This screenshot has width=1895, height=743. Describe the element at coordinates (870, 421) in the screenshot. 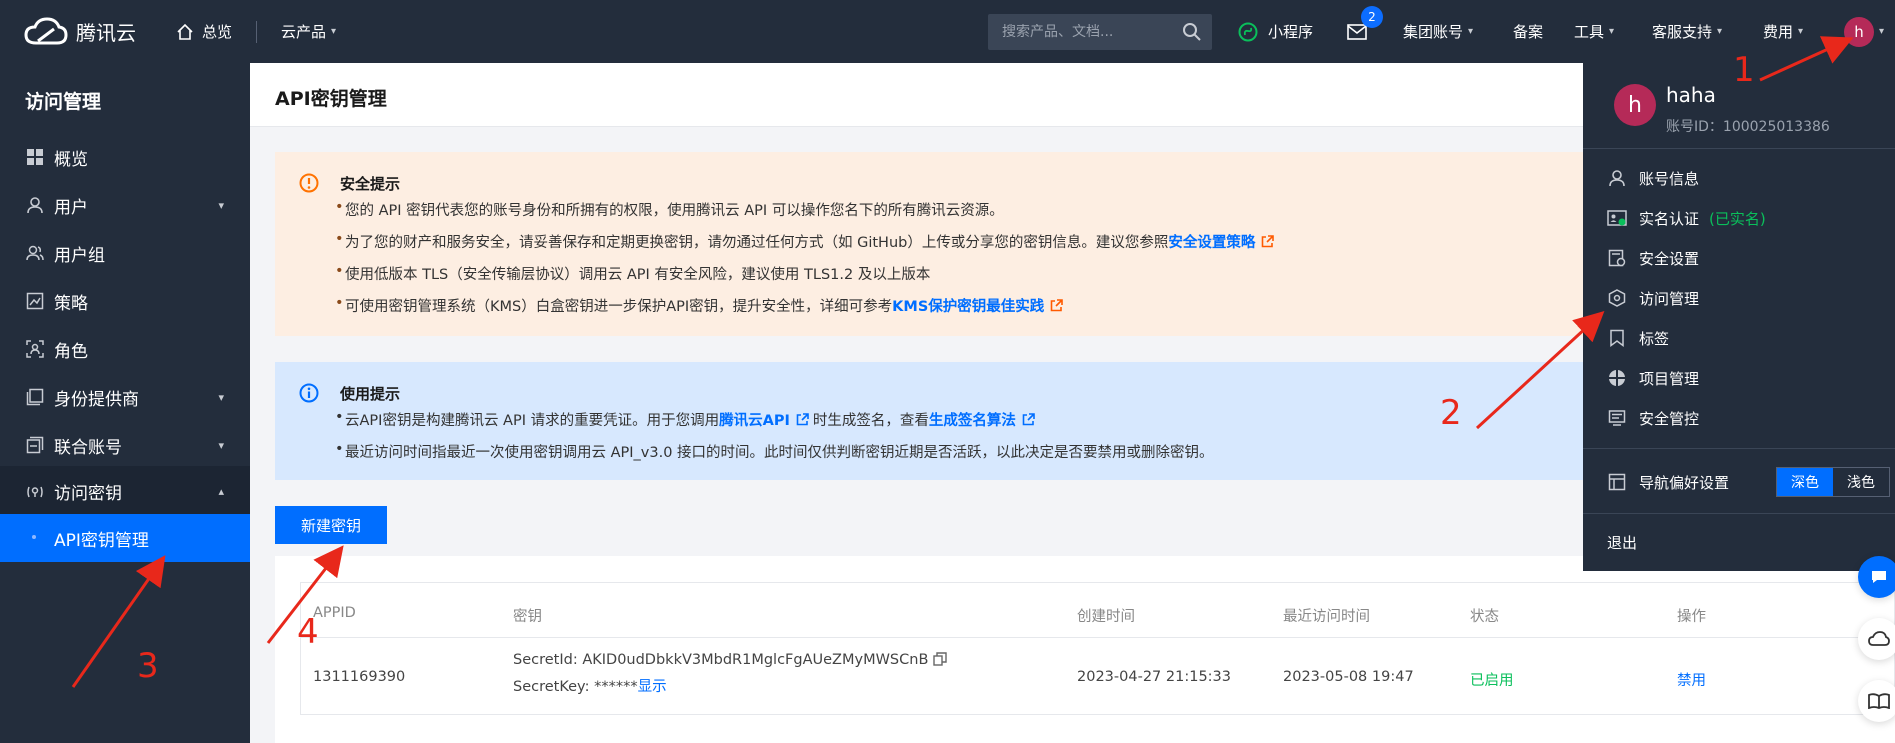

I see `usage-line-text: 时生成签名，查看` at that location.